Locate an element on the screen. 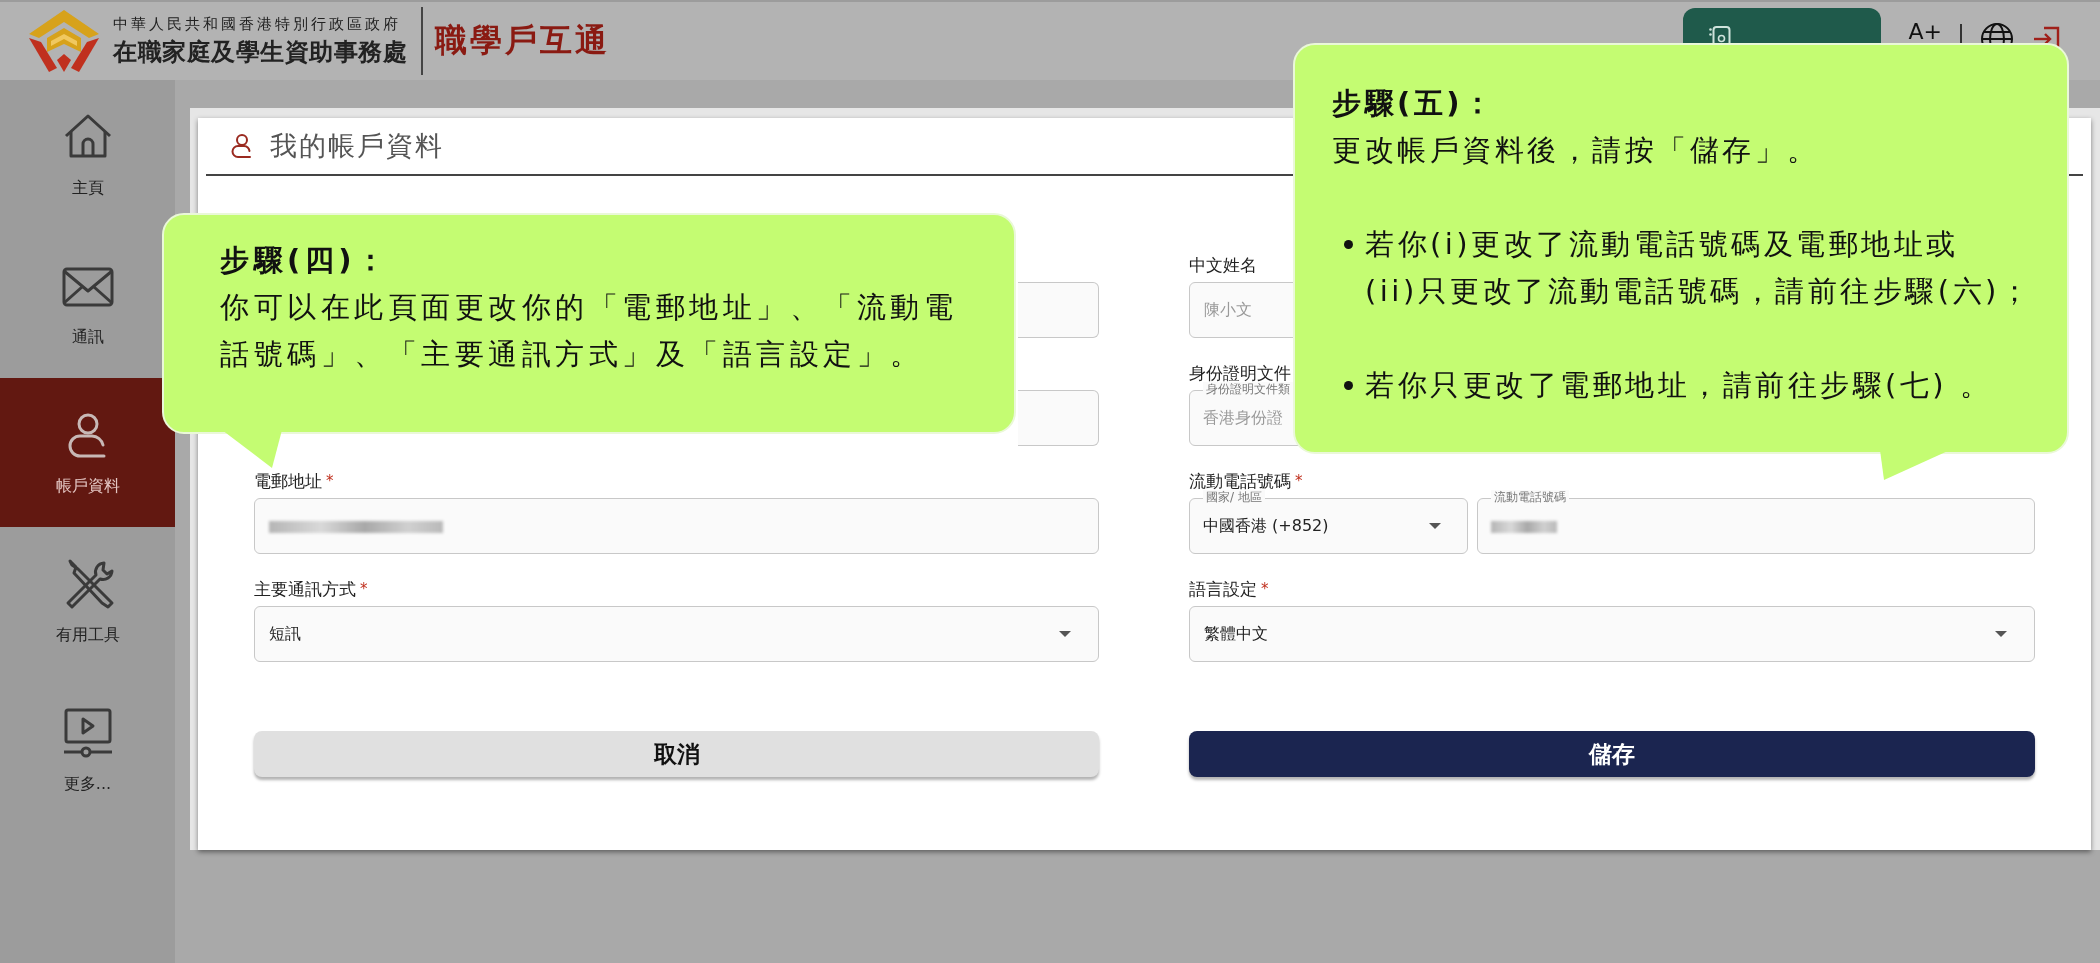 The width and height of the screenshot is (2100, 963). org-name-small: 中華人民共和國香港特別行政區政府 is located at coordinates (257, 24).